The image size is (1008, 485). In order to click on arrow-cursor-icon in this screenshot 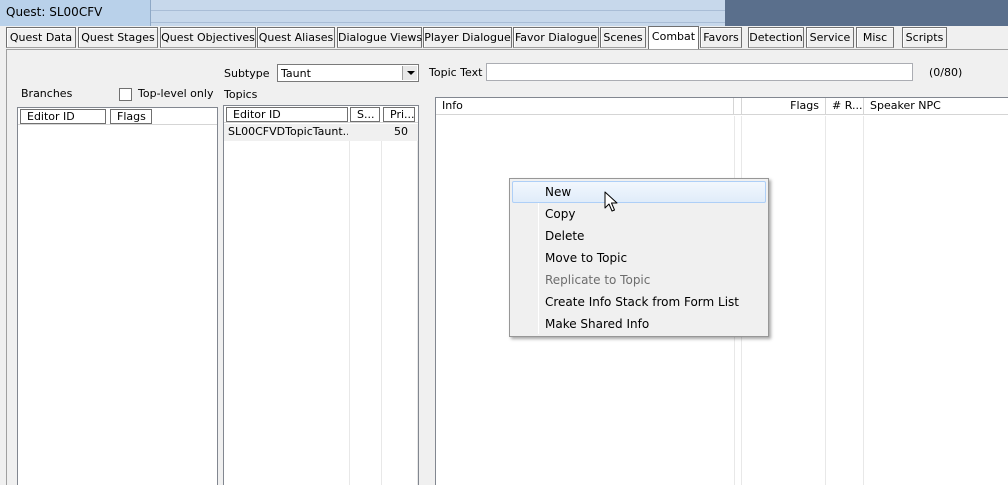, I will do `click(611, 201)`.